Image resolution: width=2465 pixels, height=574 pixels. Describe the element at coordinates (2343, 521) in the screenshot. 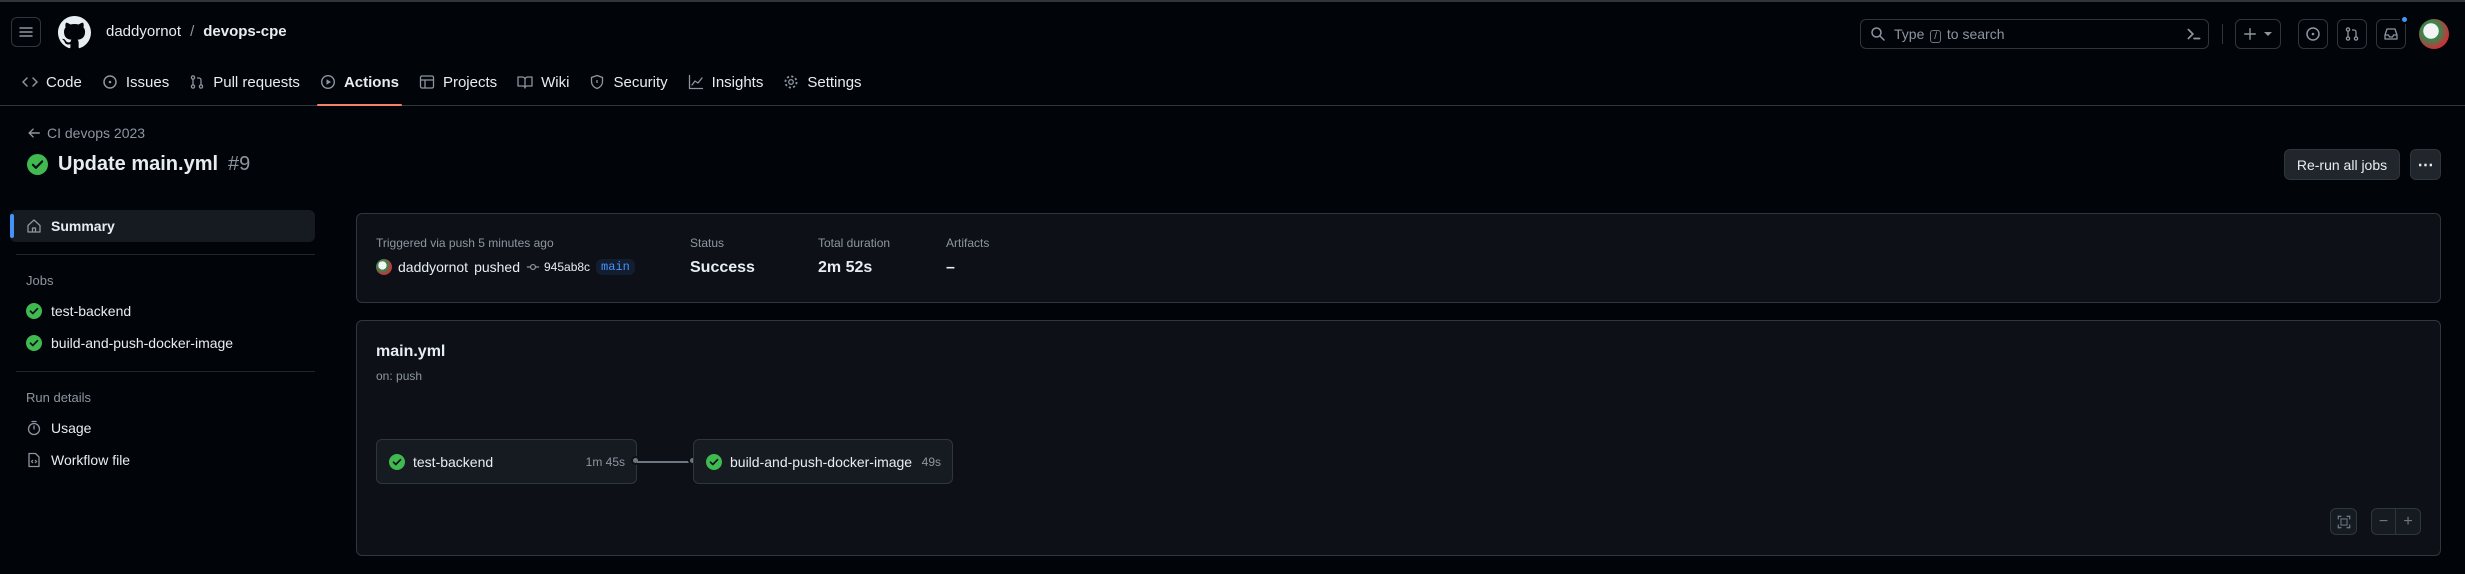

I see `fullscreen-button` at that location.